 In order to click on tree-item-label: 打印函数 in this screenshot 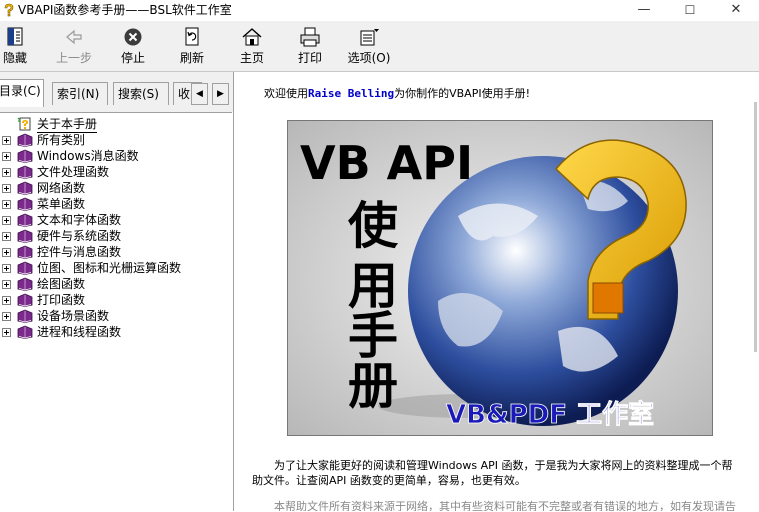, I will do `click(61, 300)`.